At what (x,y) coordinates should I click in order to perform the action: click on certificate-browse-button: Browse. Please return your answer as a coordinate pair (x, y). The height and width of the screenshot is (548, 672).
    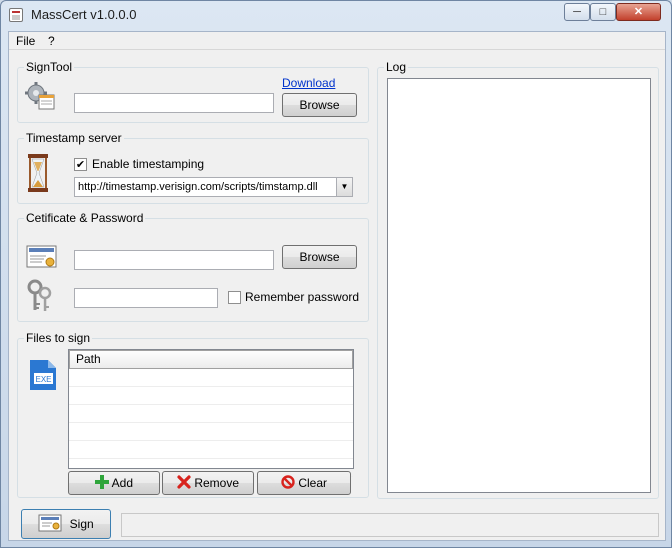
    Looking at the image, I should click on (319, 257).